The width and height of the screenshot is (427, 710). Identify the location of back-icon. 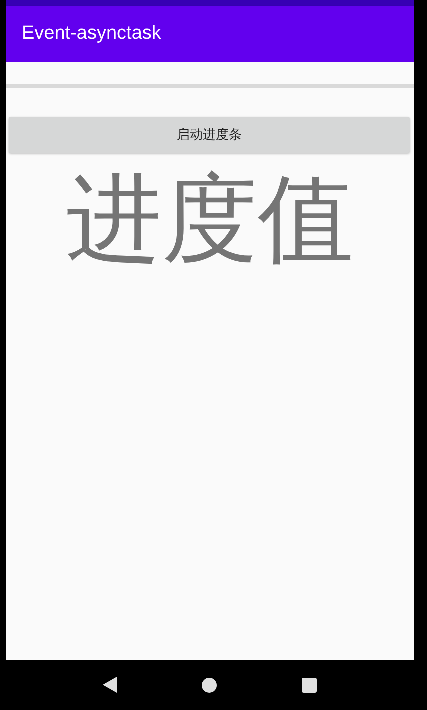
(110, 685).